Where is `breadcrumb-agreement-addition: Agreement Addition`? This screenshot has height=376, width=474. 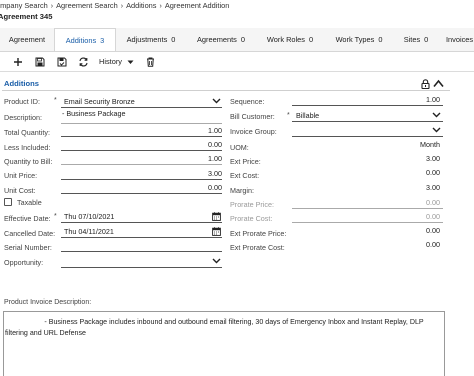
breadcrumb-agreement-addition: Agreement Addition is located at coordinates (197, 5).